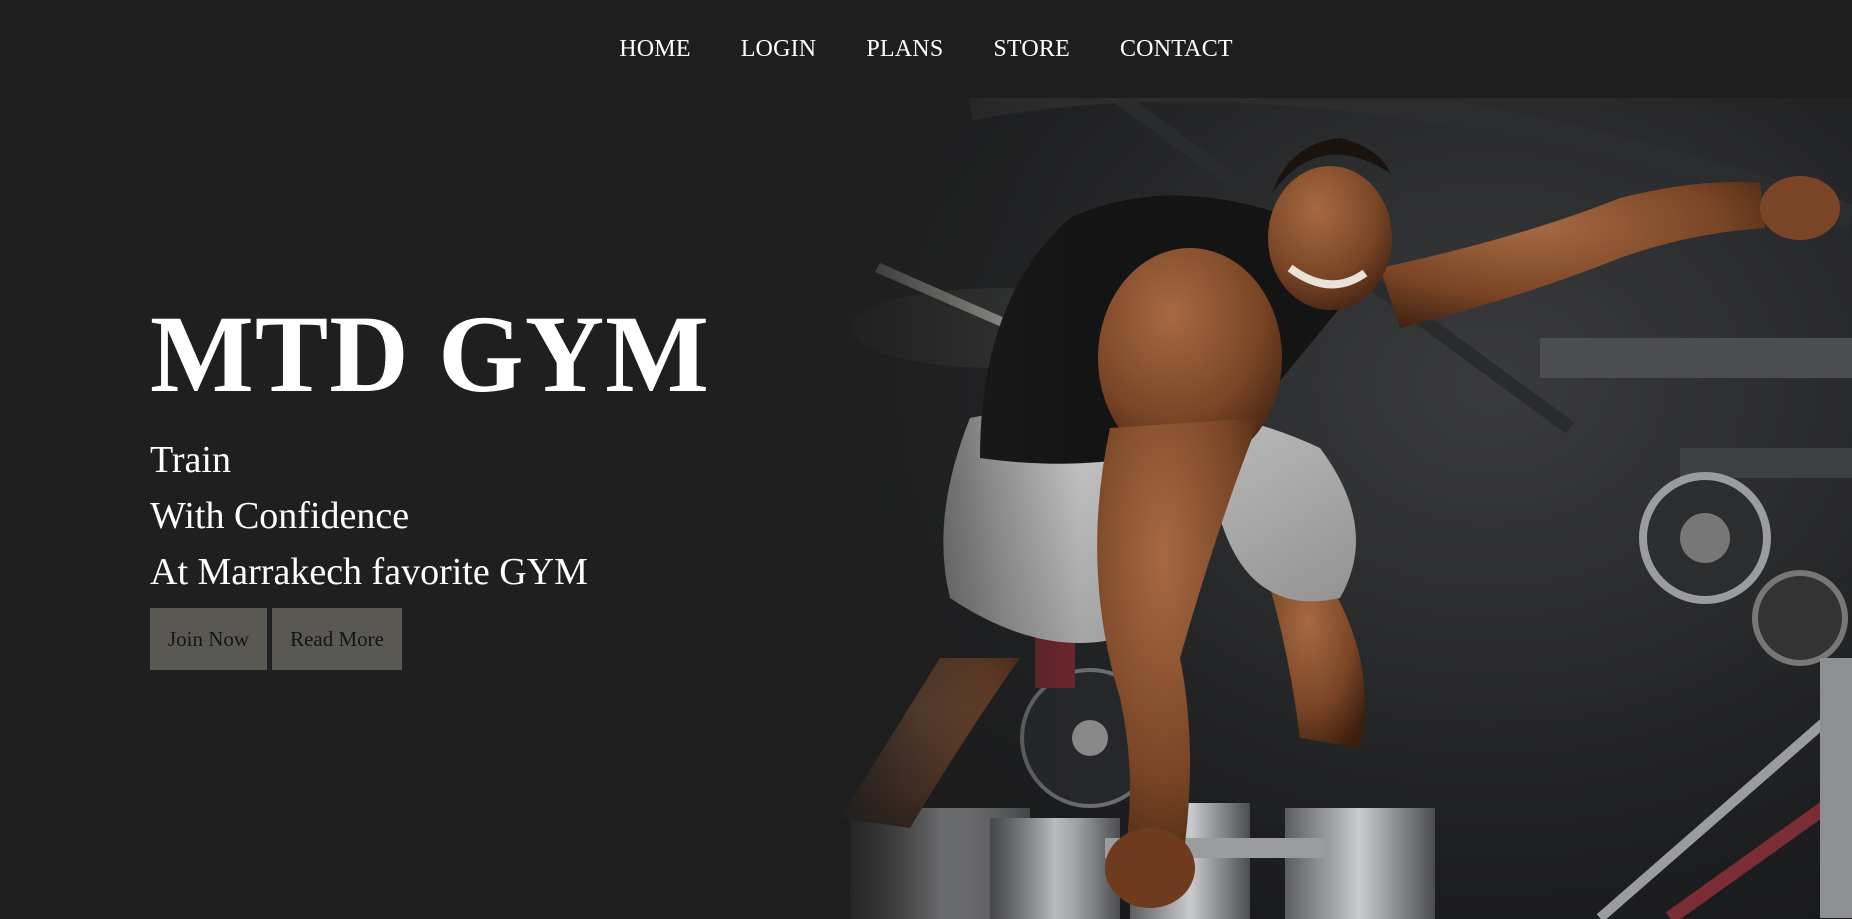  I want to click on nav-link-contact: CONTACT, so click(1176, 49).